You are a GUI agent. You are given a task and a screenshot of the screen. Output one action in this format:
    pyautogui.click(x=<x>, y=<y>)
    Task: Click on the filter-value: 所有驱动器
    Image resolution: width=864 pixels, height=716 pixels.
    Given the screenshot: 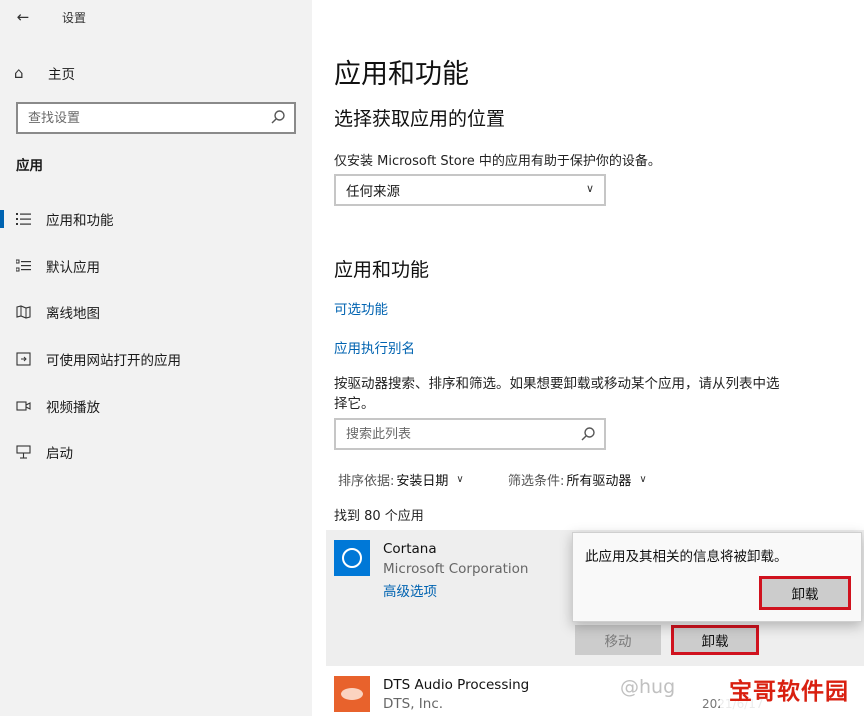 What is the action you would take?
    pyautogui.click(x=599, y=481)
    